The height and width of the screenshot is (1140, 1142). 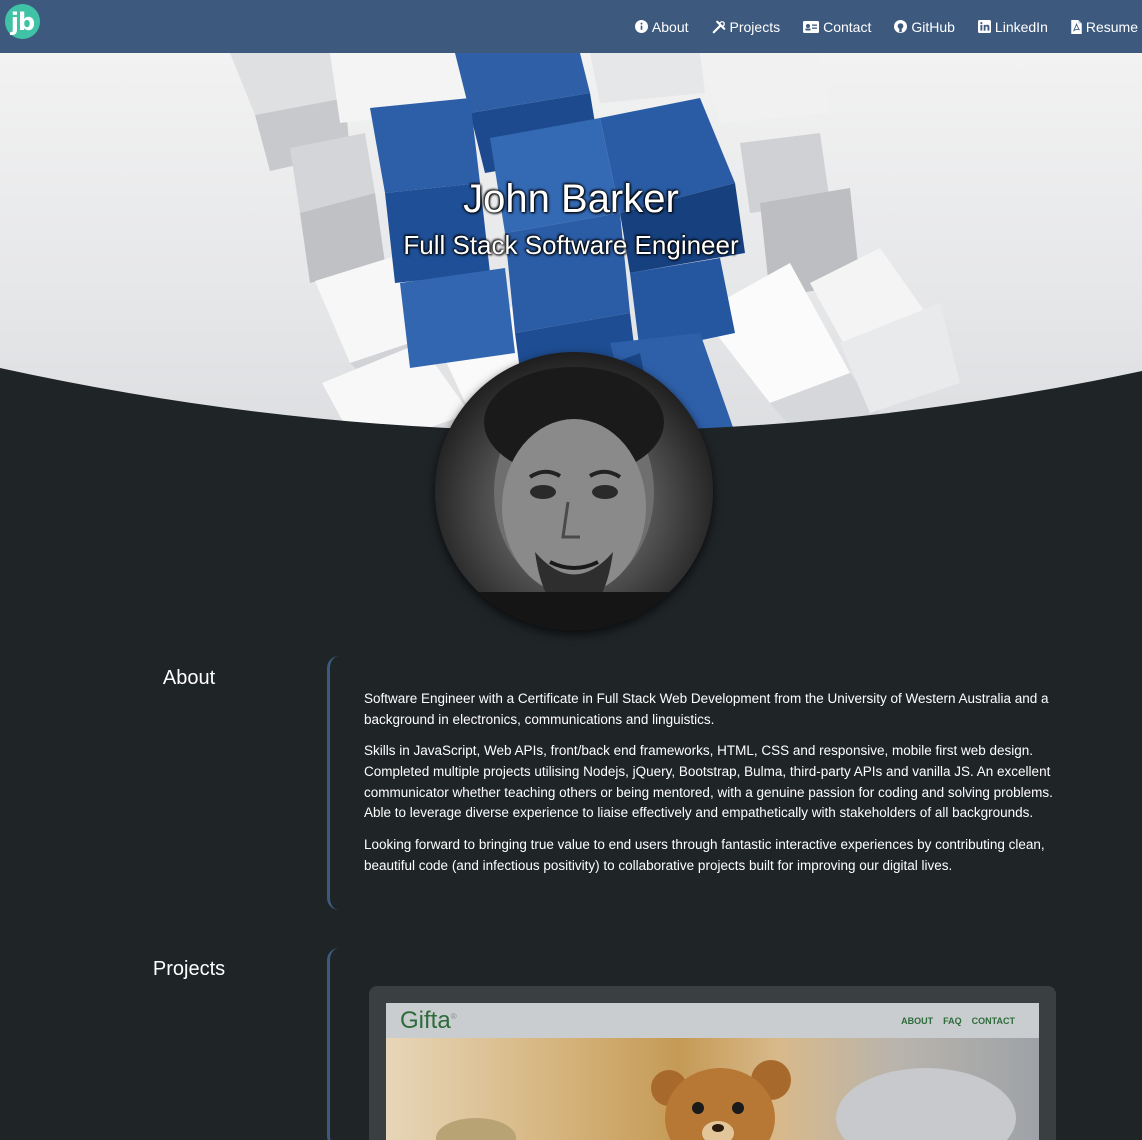 I want to click on hero-name: John Barker, so click(x=571, y=199).